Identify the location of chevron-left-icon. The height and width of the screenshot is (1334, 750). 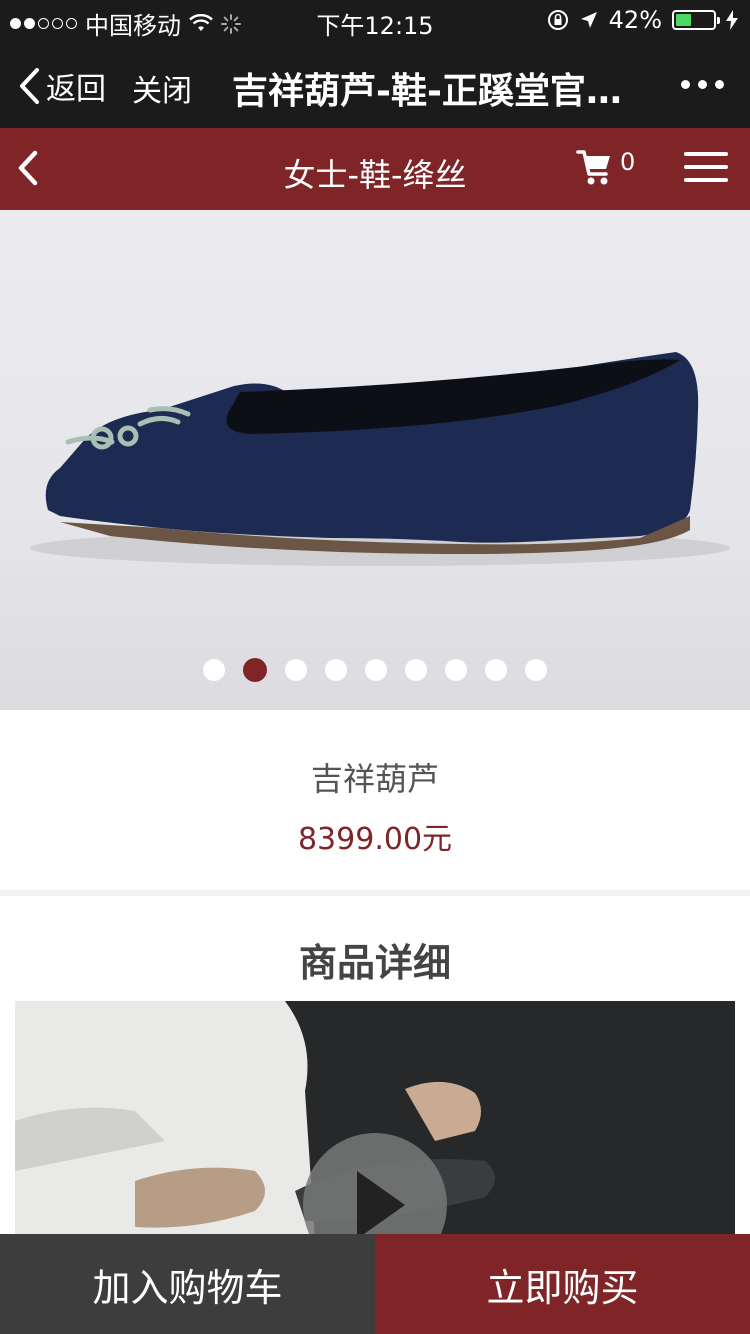
(29, 86).